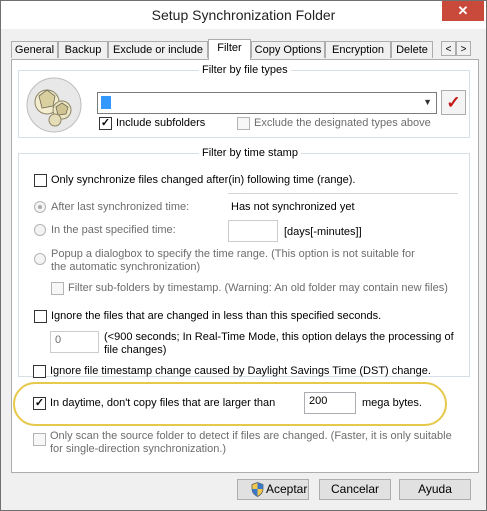 This screenshot has width=487, height=511. I want to click on close-icon: ✕, so click(463, 10).